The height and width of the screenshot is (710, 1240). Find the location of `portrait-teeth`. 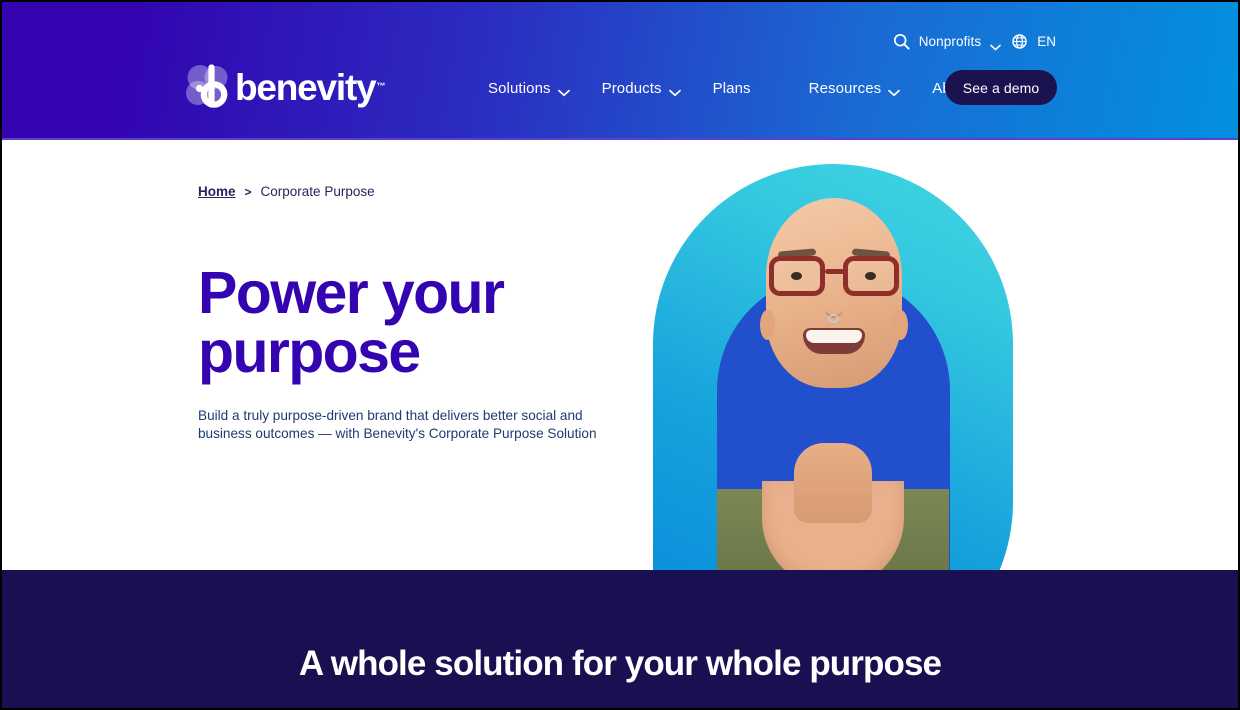

portrait-teeth is located at coordinates (834, 336).